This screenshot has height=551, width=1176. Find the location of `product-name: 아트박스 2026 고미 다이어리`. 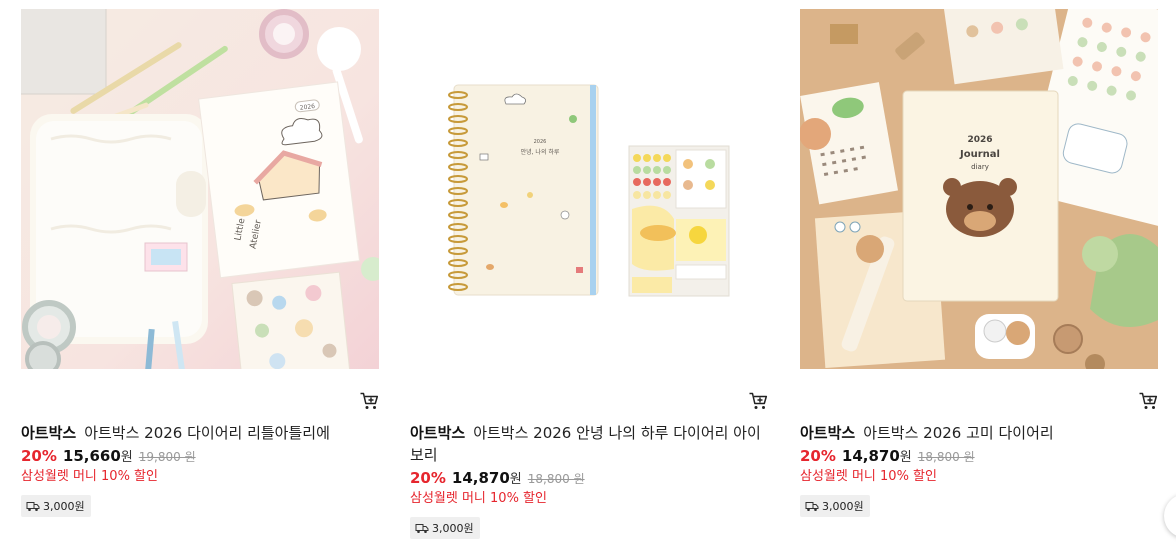

product-name: 아트박스 2026 고미 다이어리 is located at coordinates (958, 433).